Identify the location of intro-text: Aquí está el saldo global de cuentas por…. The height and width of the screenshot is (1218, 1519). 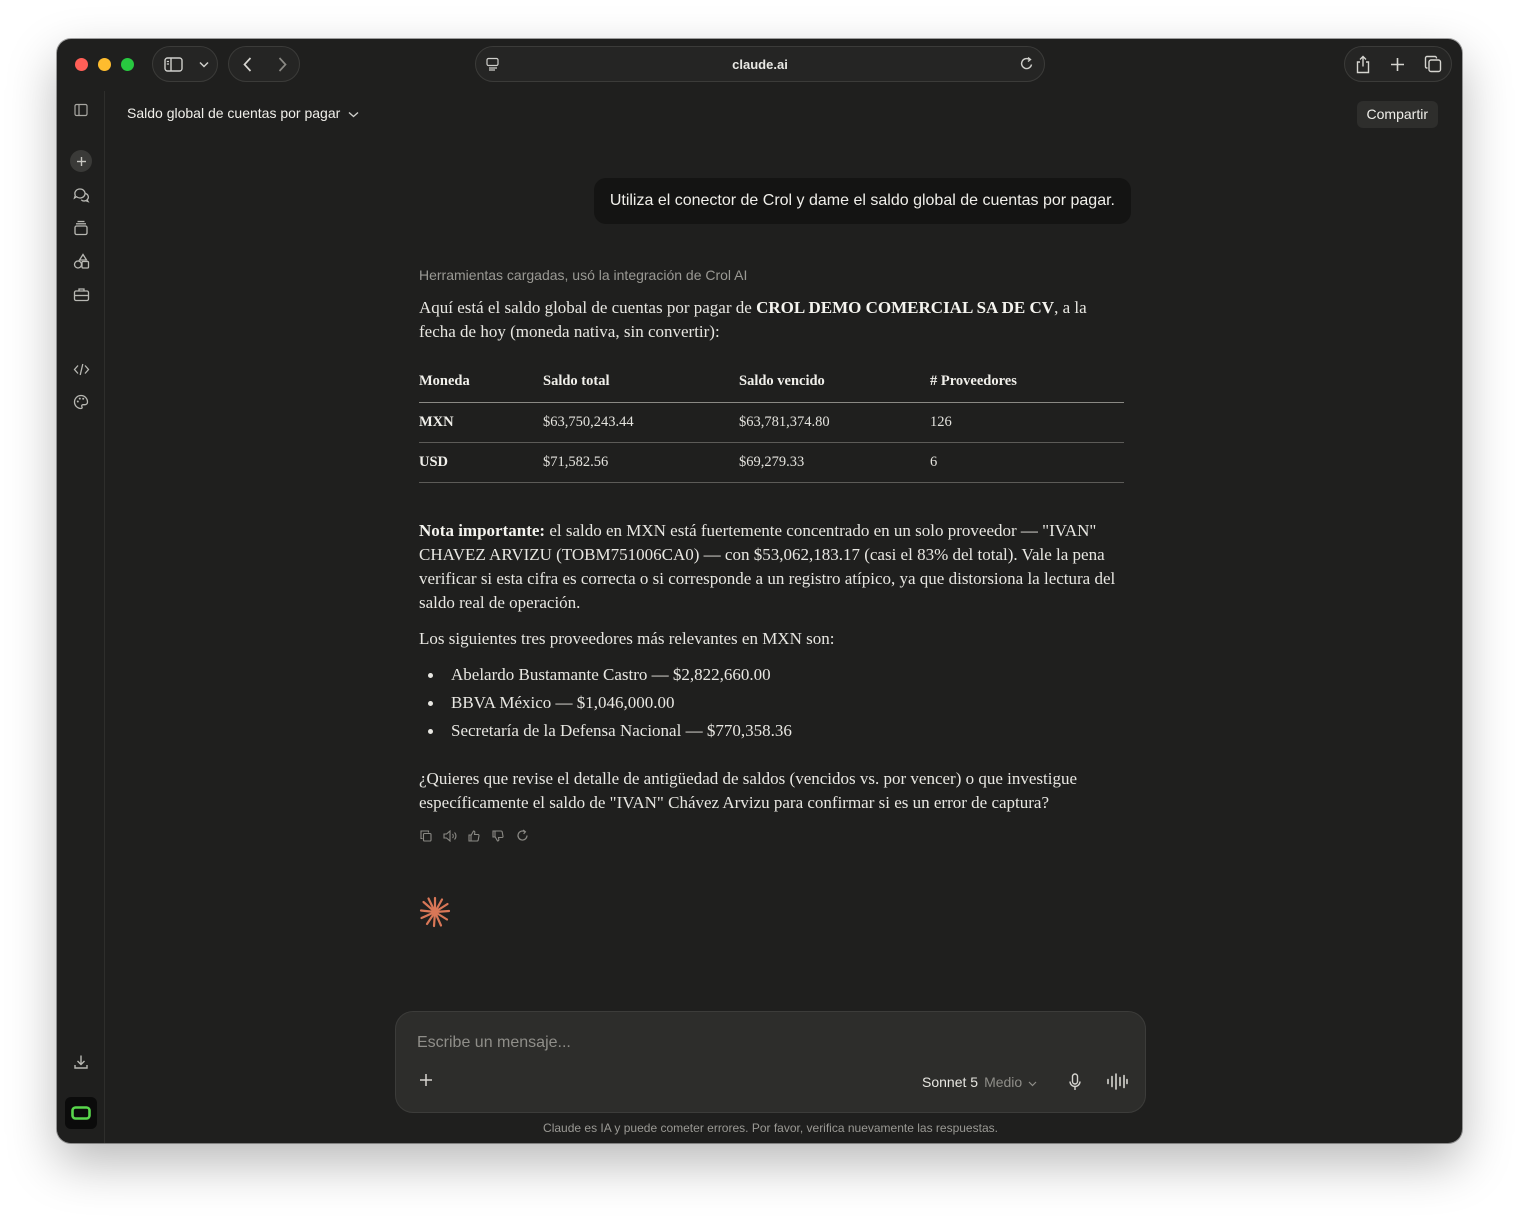
(588, 307).